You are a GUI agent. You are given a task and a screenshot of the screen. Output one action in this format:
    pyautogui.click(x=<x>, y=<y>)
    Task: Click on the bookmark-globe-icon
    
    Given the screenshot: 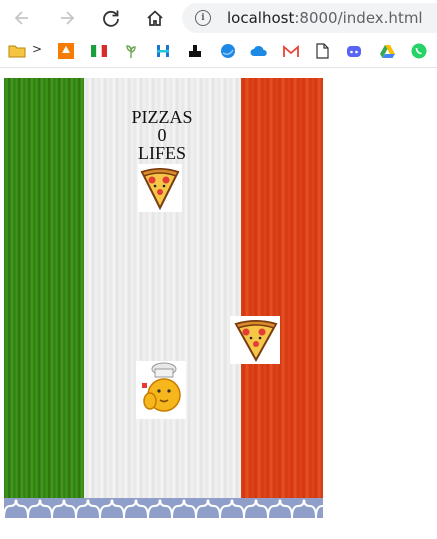 What is the action you would take?
    pyautogui.click(x=228, y=51)
    